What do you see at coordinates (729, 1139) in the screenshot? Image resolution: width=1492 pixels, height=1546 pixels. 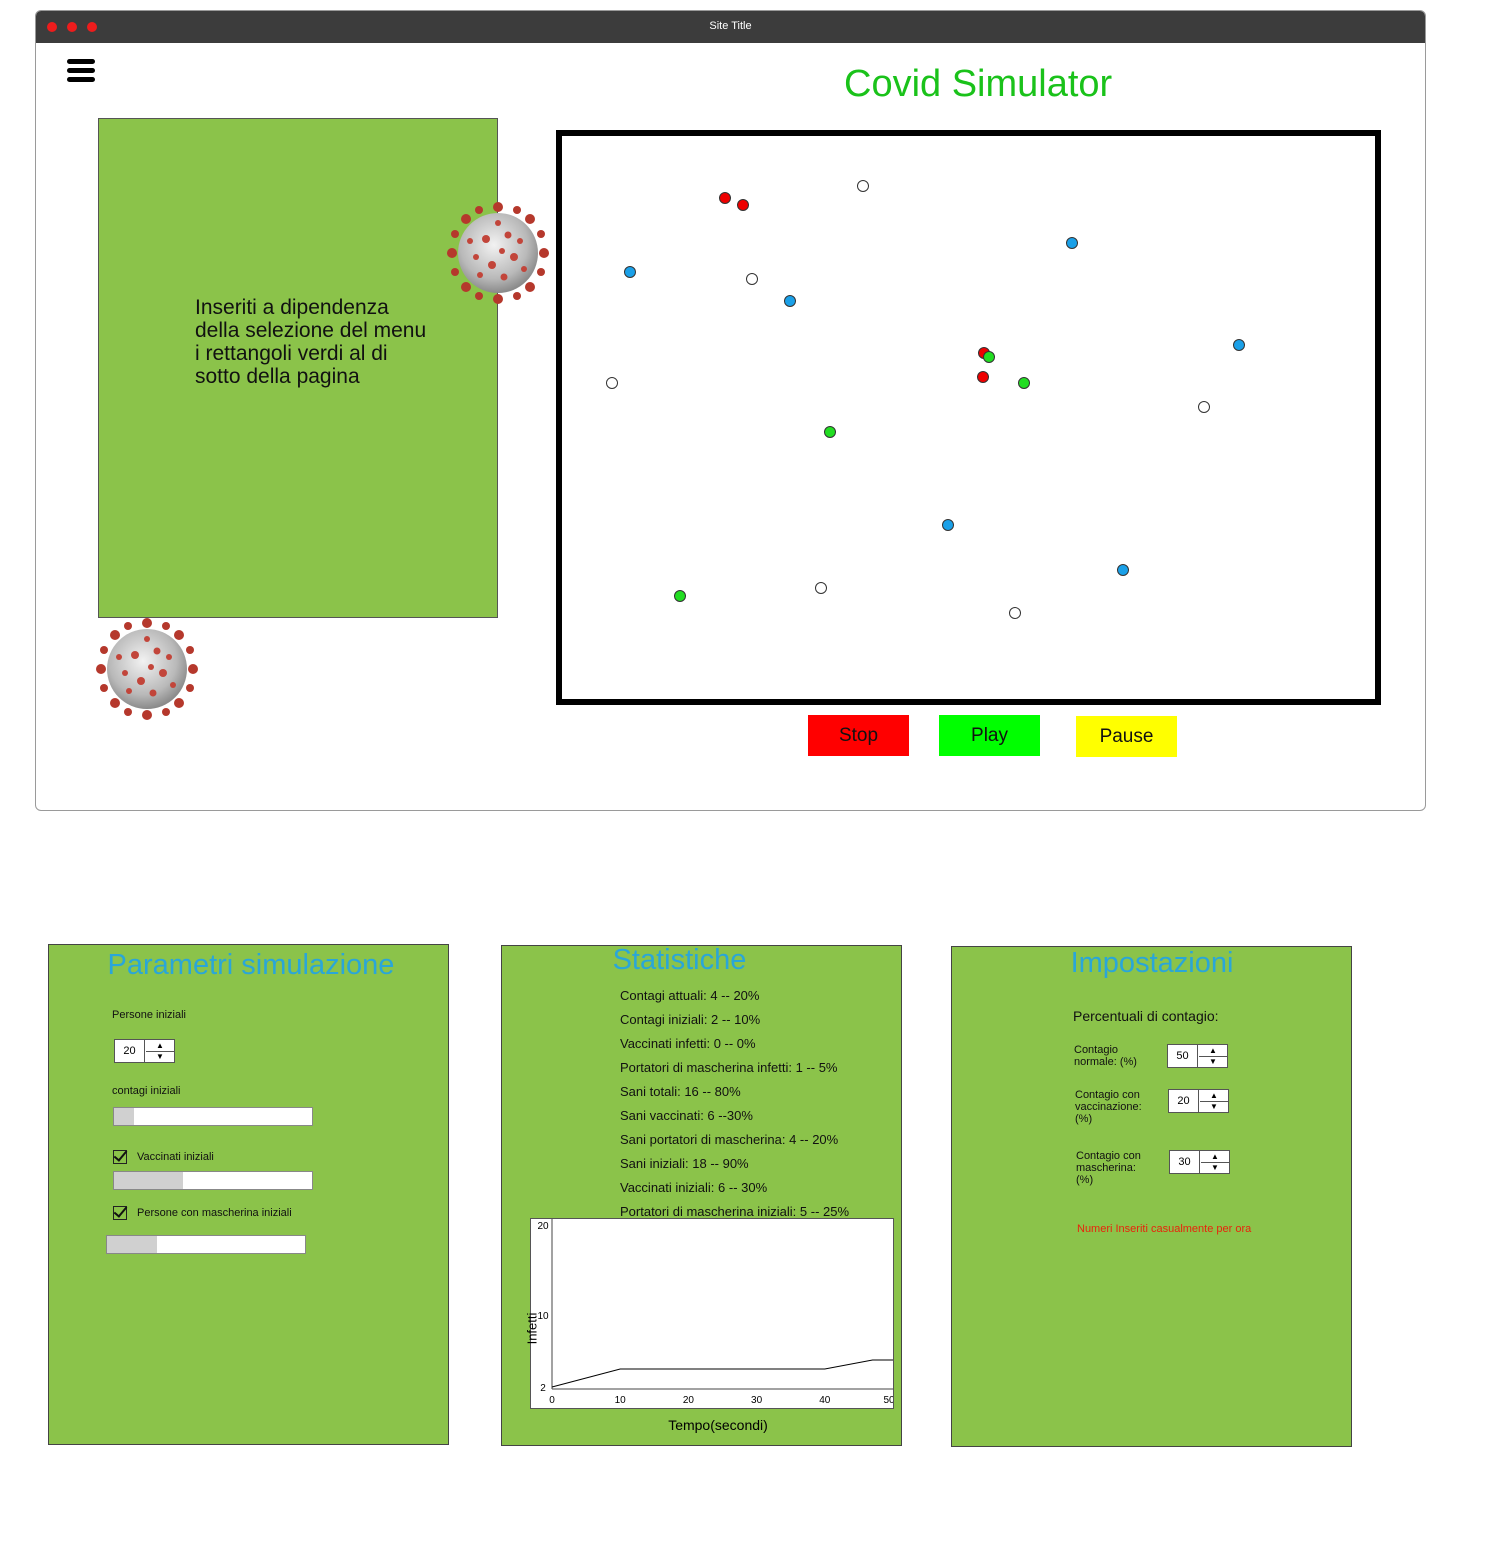 I see `stat-line: Sani portatori di mascherina: 4 -- 20%` at bounding box center [729, 1139].